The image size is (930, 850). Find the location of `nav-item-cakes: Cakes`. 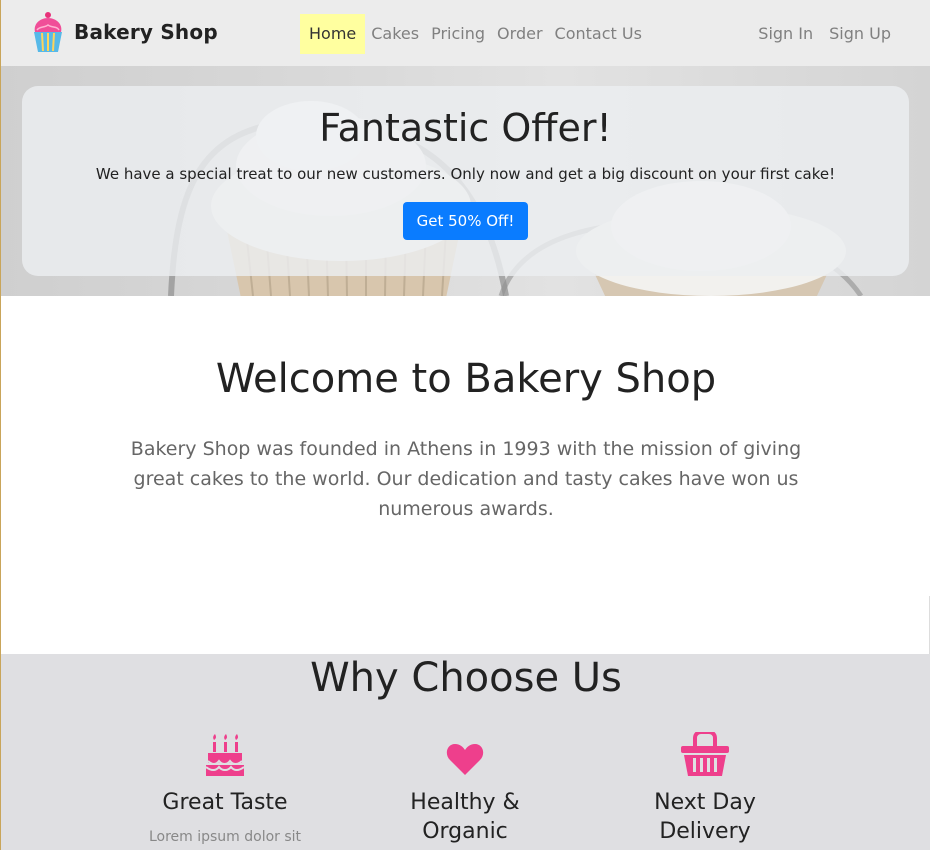

nav-item-cakes: Cakes is located at coordinates (395, 34).